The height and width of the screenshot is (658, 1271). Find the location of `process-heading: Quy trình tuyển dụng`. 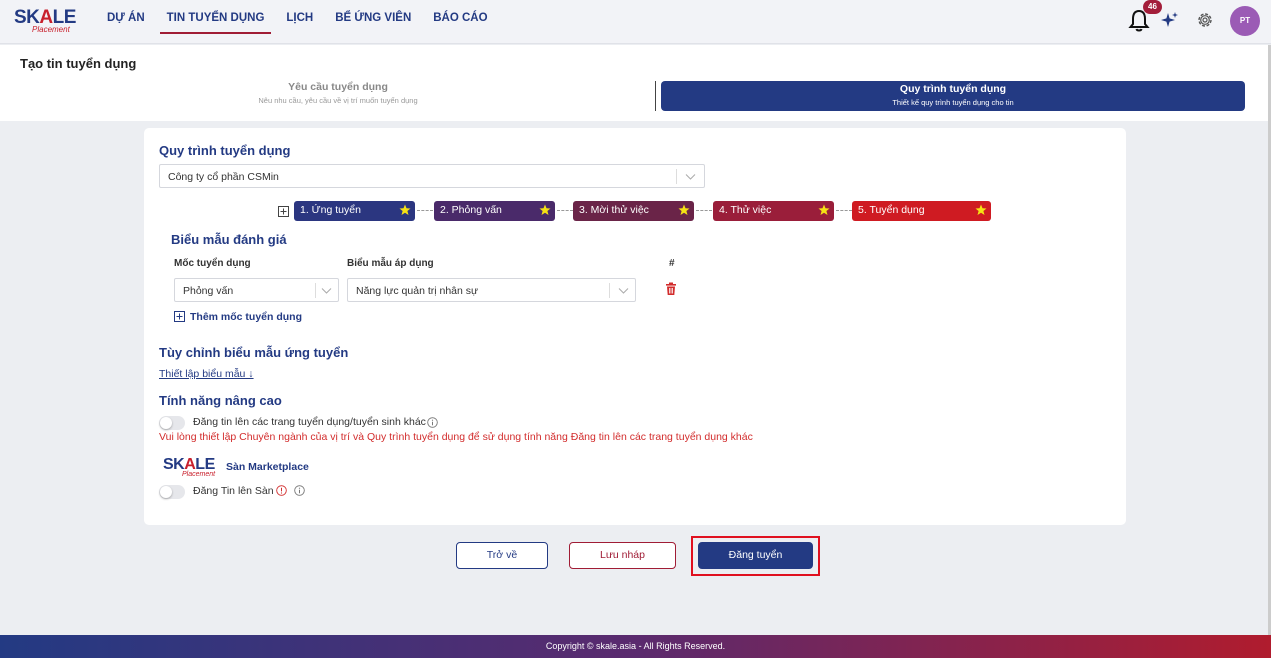

process-heading: Quy trình tuyển dụng is located at coordinates (225, 150).